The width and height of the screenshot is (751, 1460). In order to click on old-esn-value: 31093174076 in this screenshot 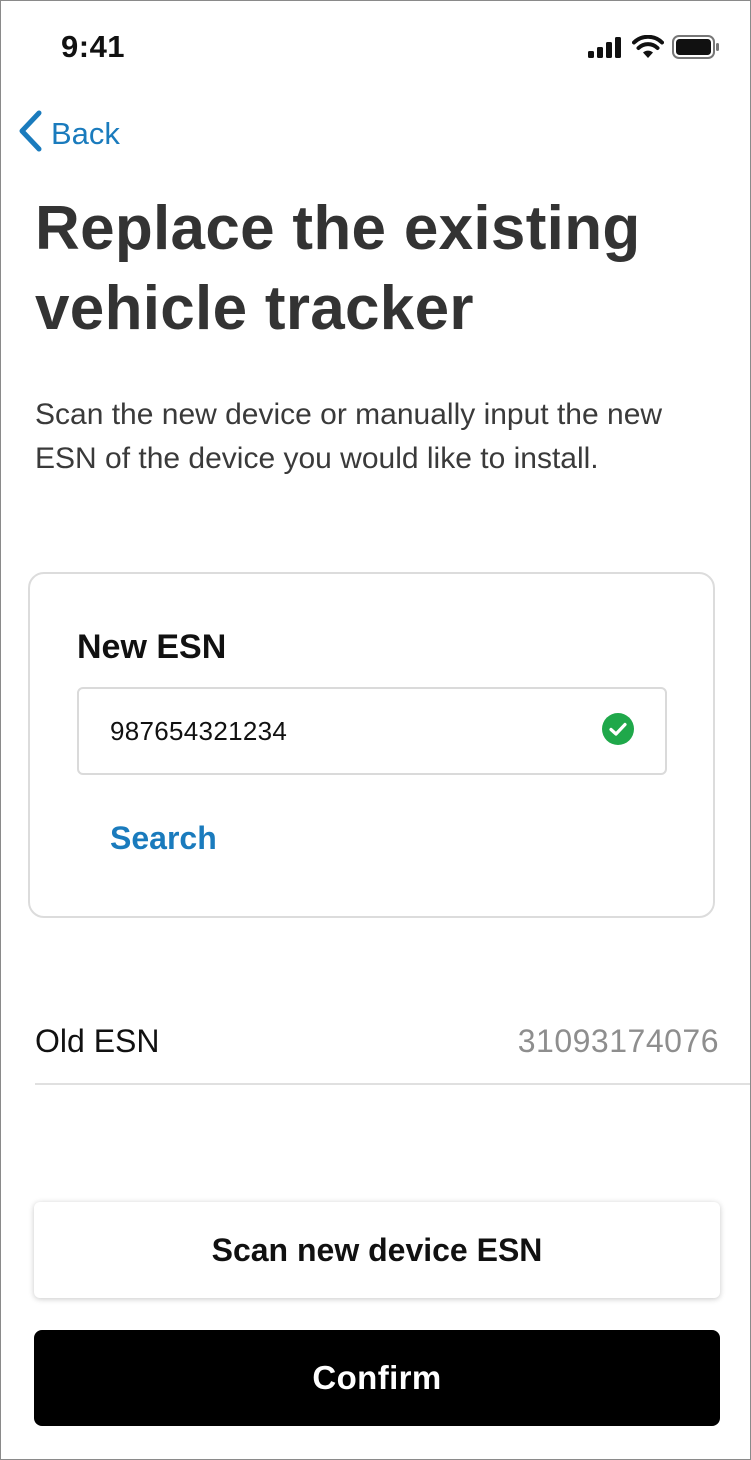, I will do `click(618, 1041)`.